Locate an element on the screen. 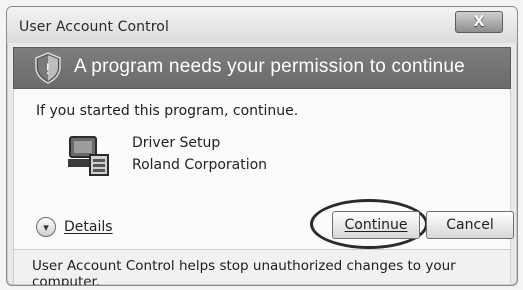  continue-button: Continue is located at coordinates (376, 225).